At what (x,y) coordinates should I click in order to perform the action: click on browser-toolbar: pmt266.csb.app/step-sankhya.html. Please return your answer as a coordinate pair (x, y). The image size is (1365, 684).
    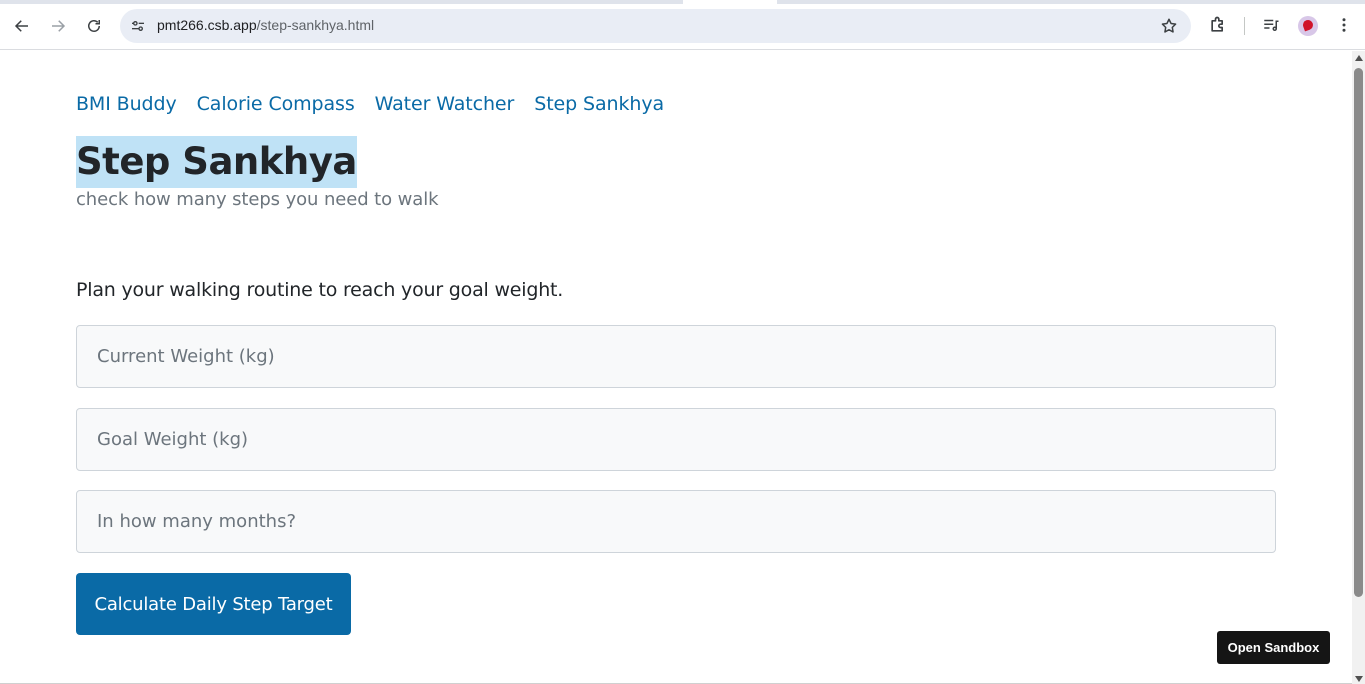
    Looking at the image, I should click on (682, 25).